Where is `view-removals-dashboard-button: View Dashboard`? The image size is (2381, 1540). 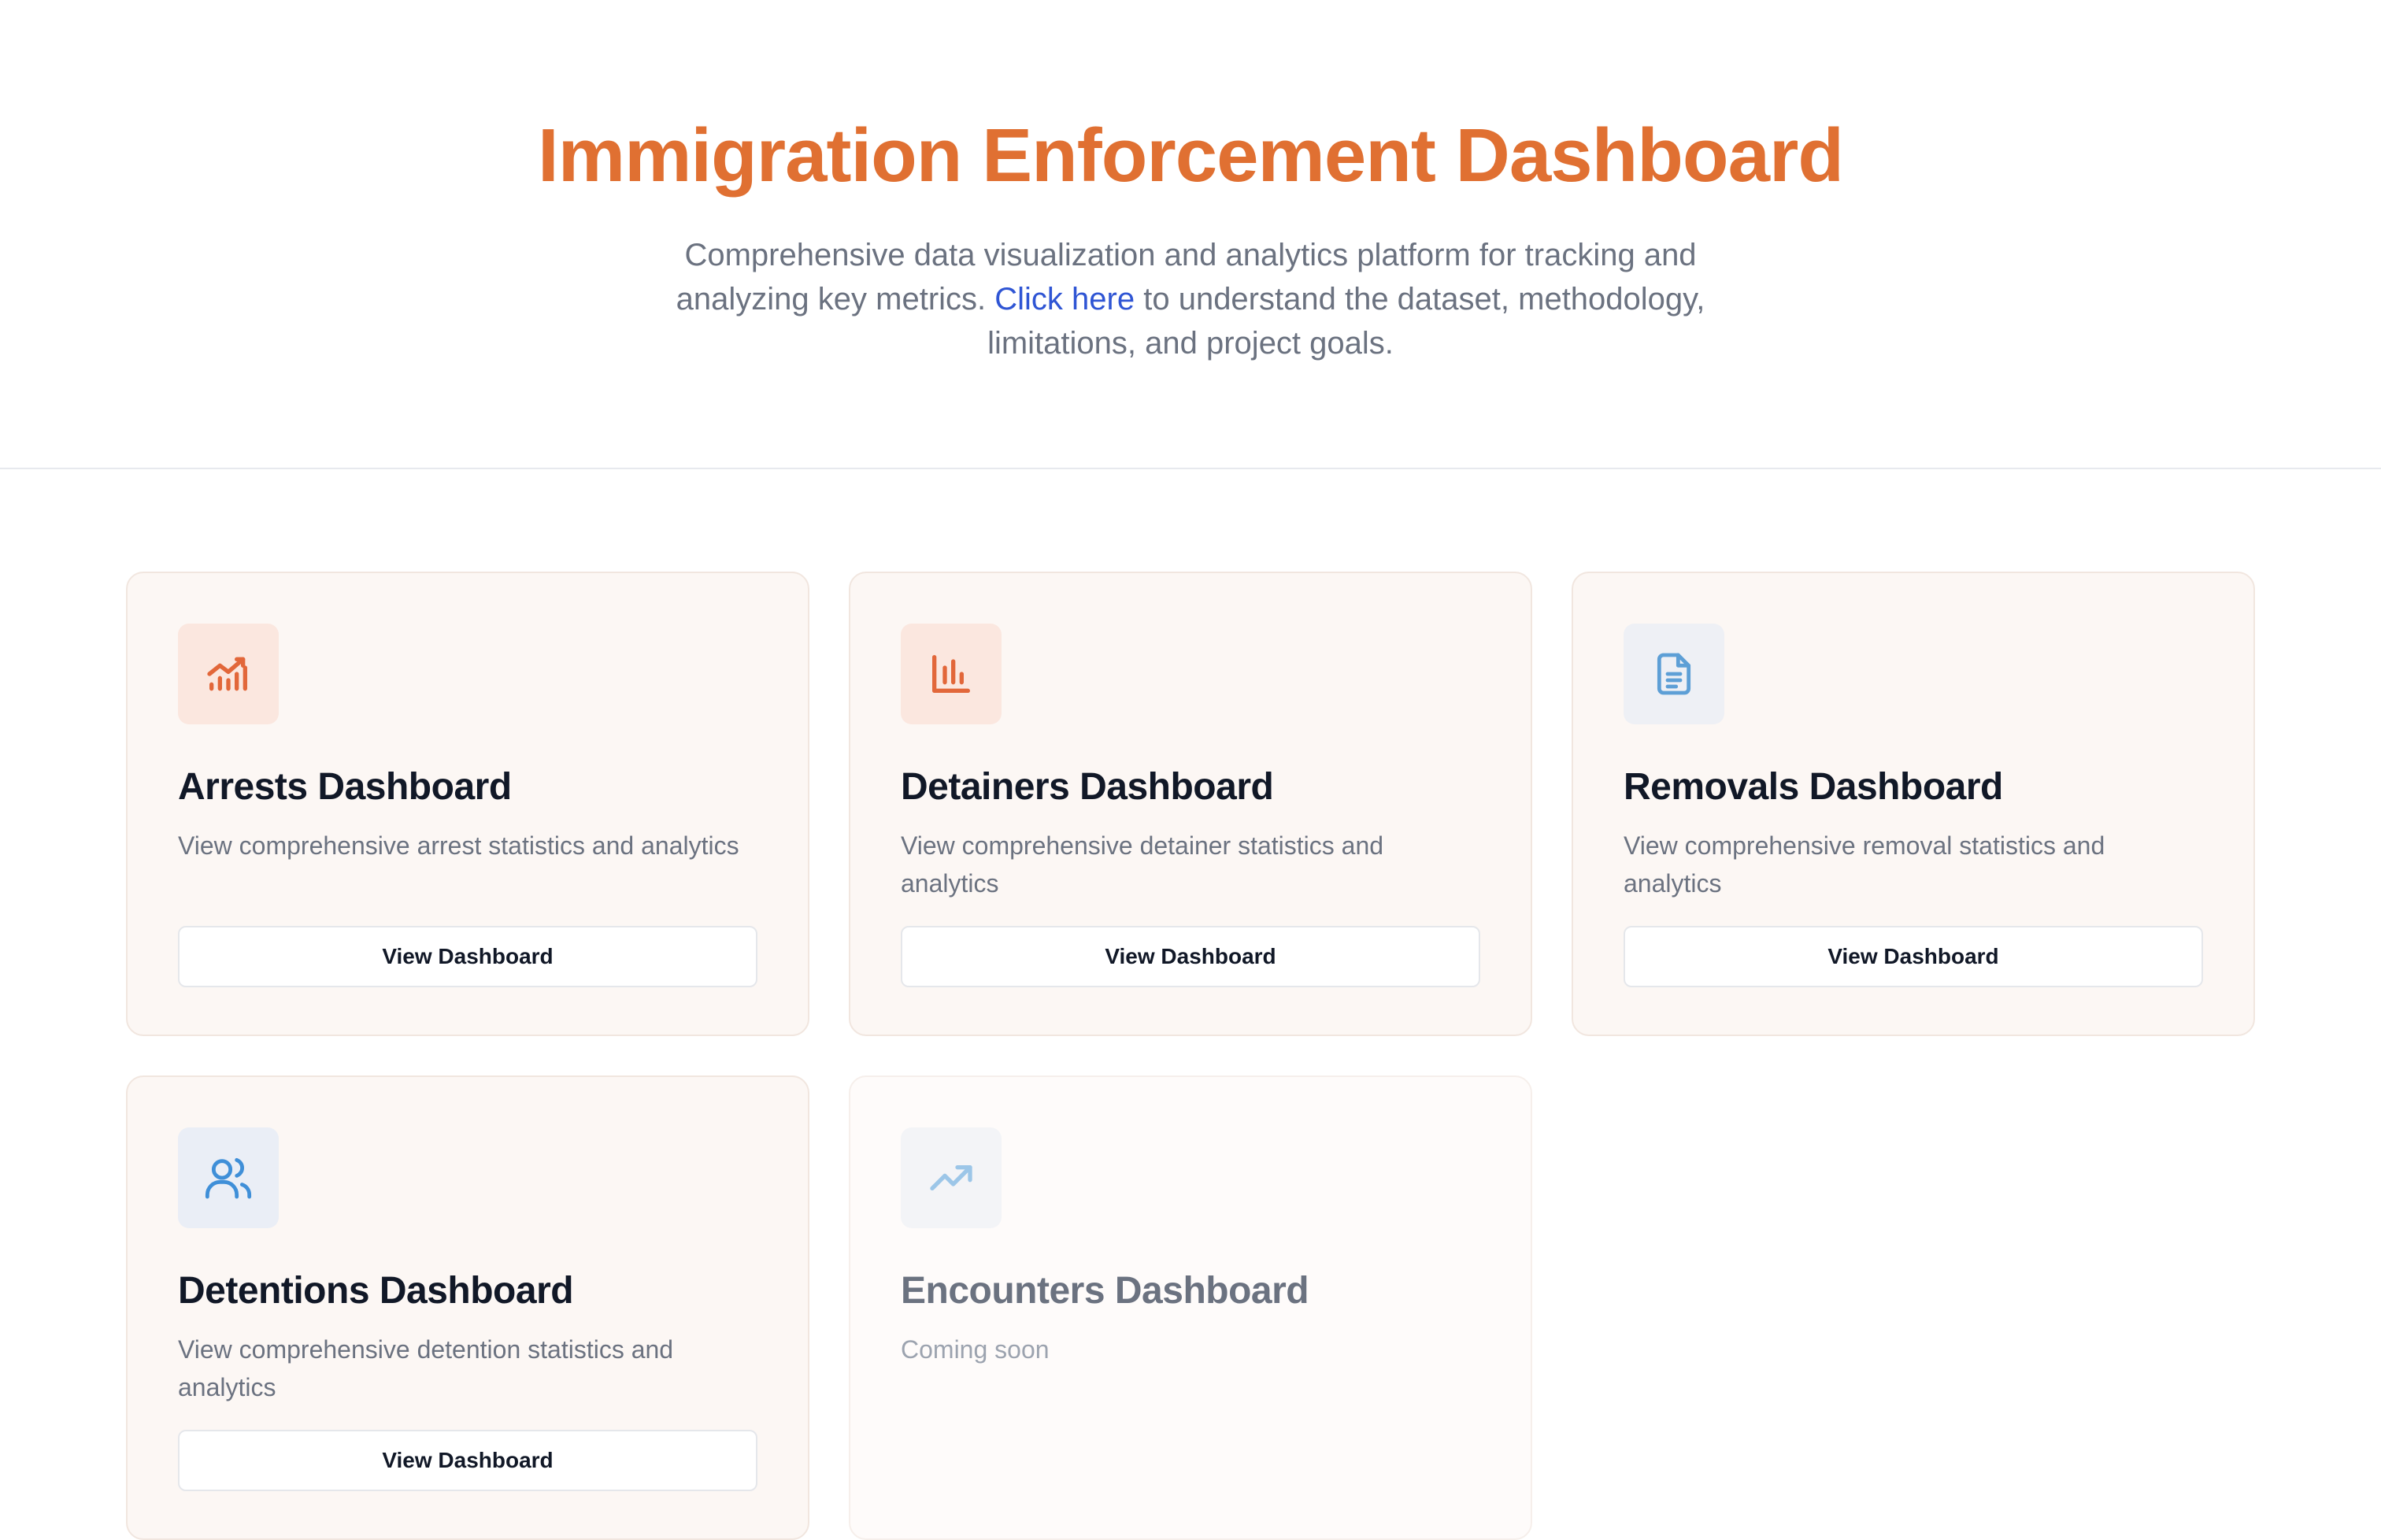
view-removals-dashboard-button: View Dashboard is located at coordinates (1913, 956).